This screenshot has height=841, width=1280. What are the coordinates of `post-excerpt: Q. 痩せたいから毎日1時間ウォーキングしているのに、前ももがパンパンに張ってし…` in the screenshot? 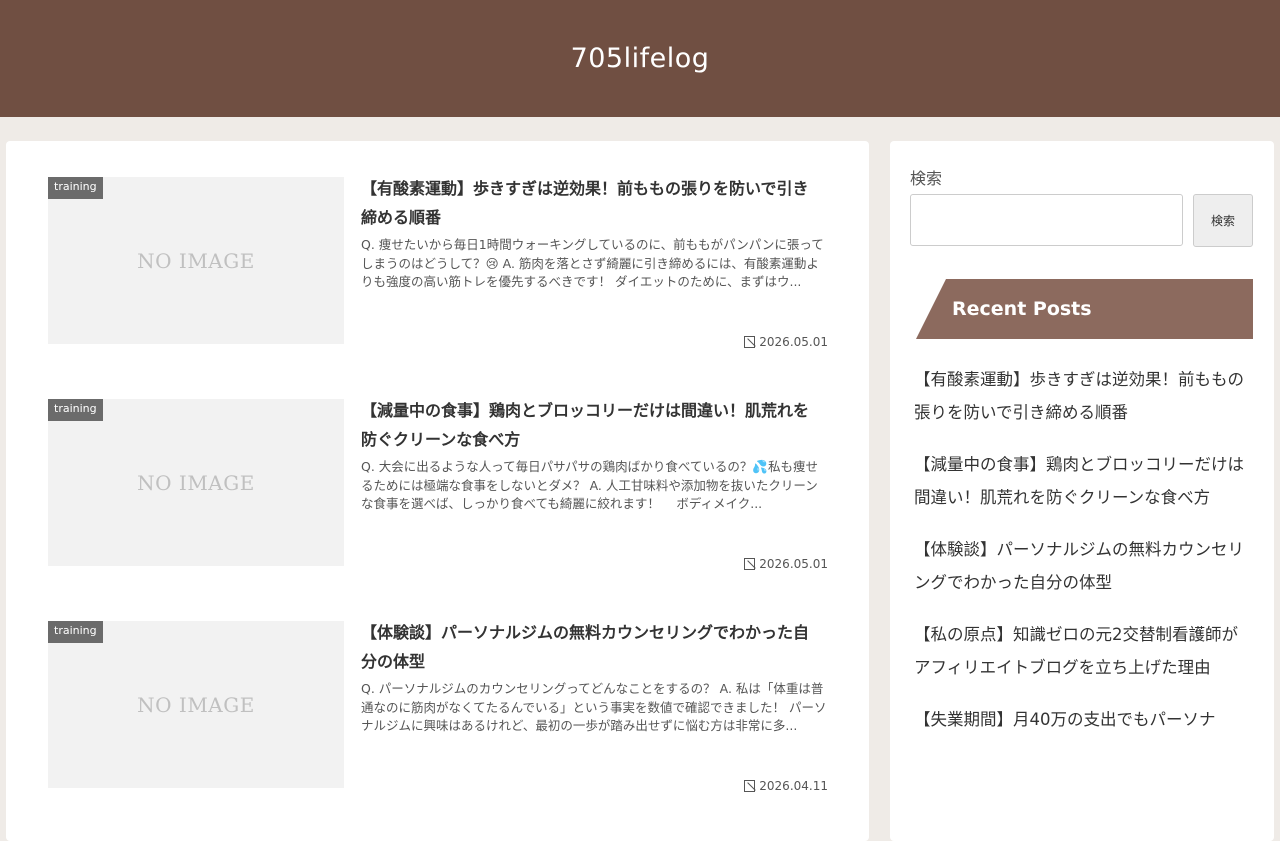 It's located at (592, 263).